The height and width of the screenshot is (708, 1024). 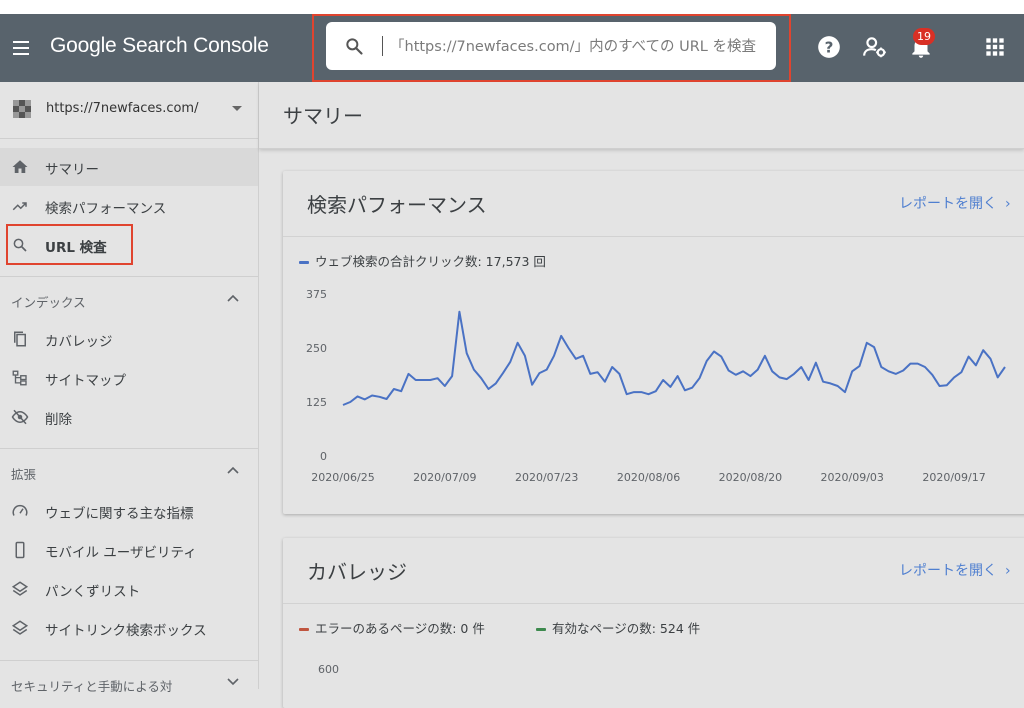 What do you see at coordinates (580, 47) in the screenshot?
I see `url-inspection-input` at bounding box center [580, 47].